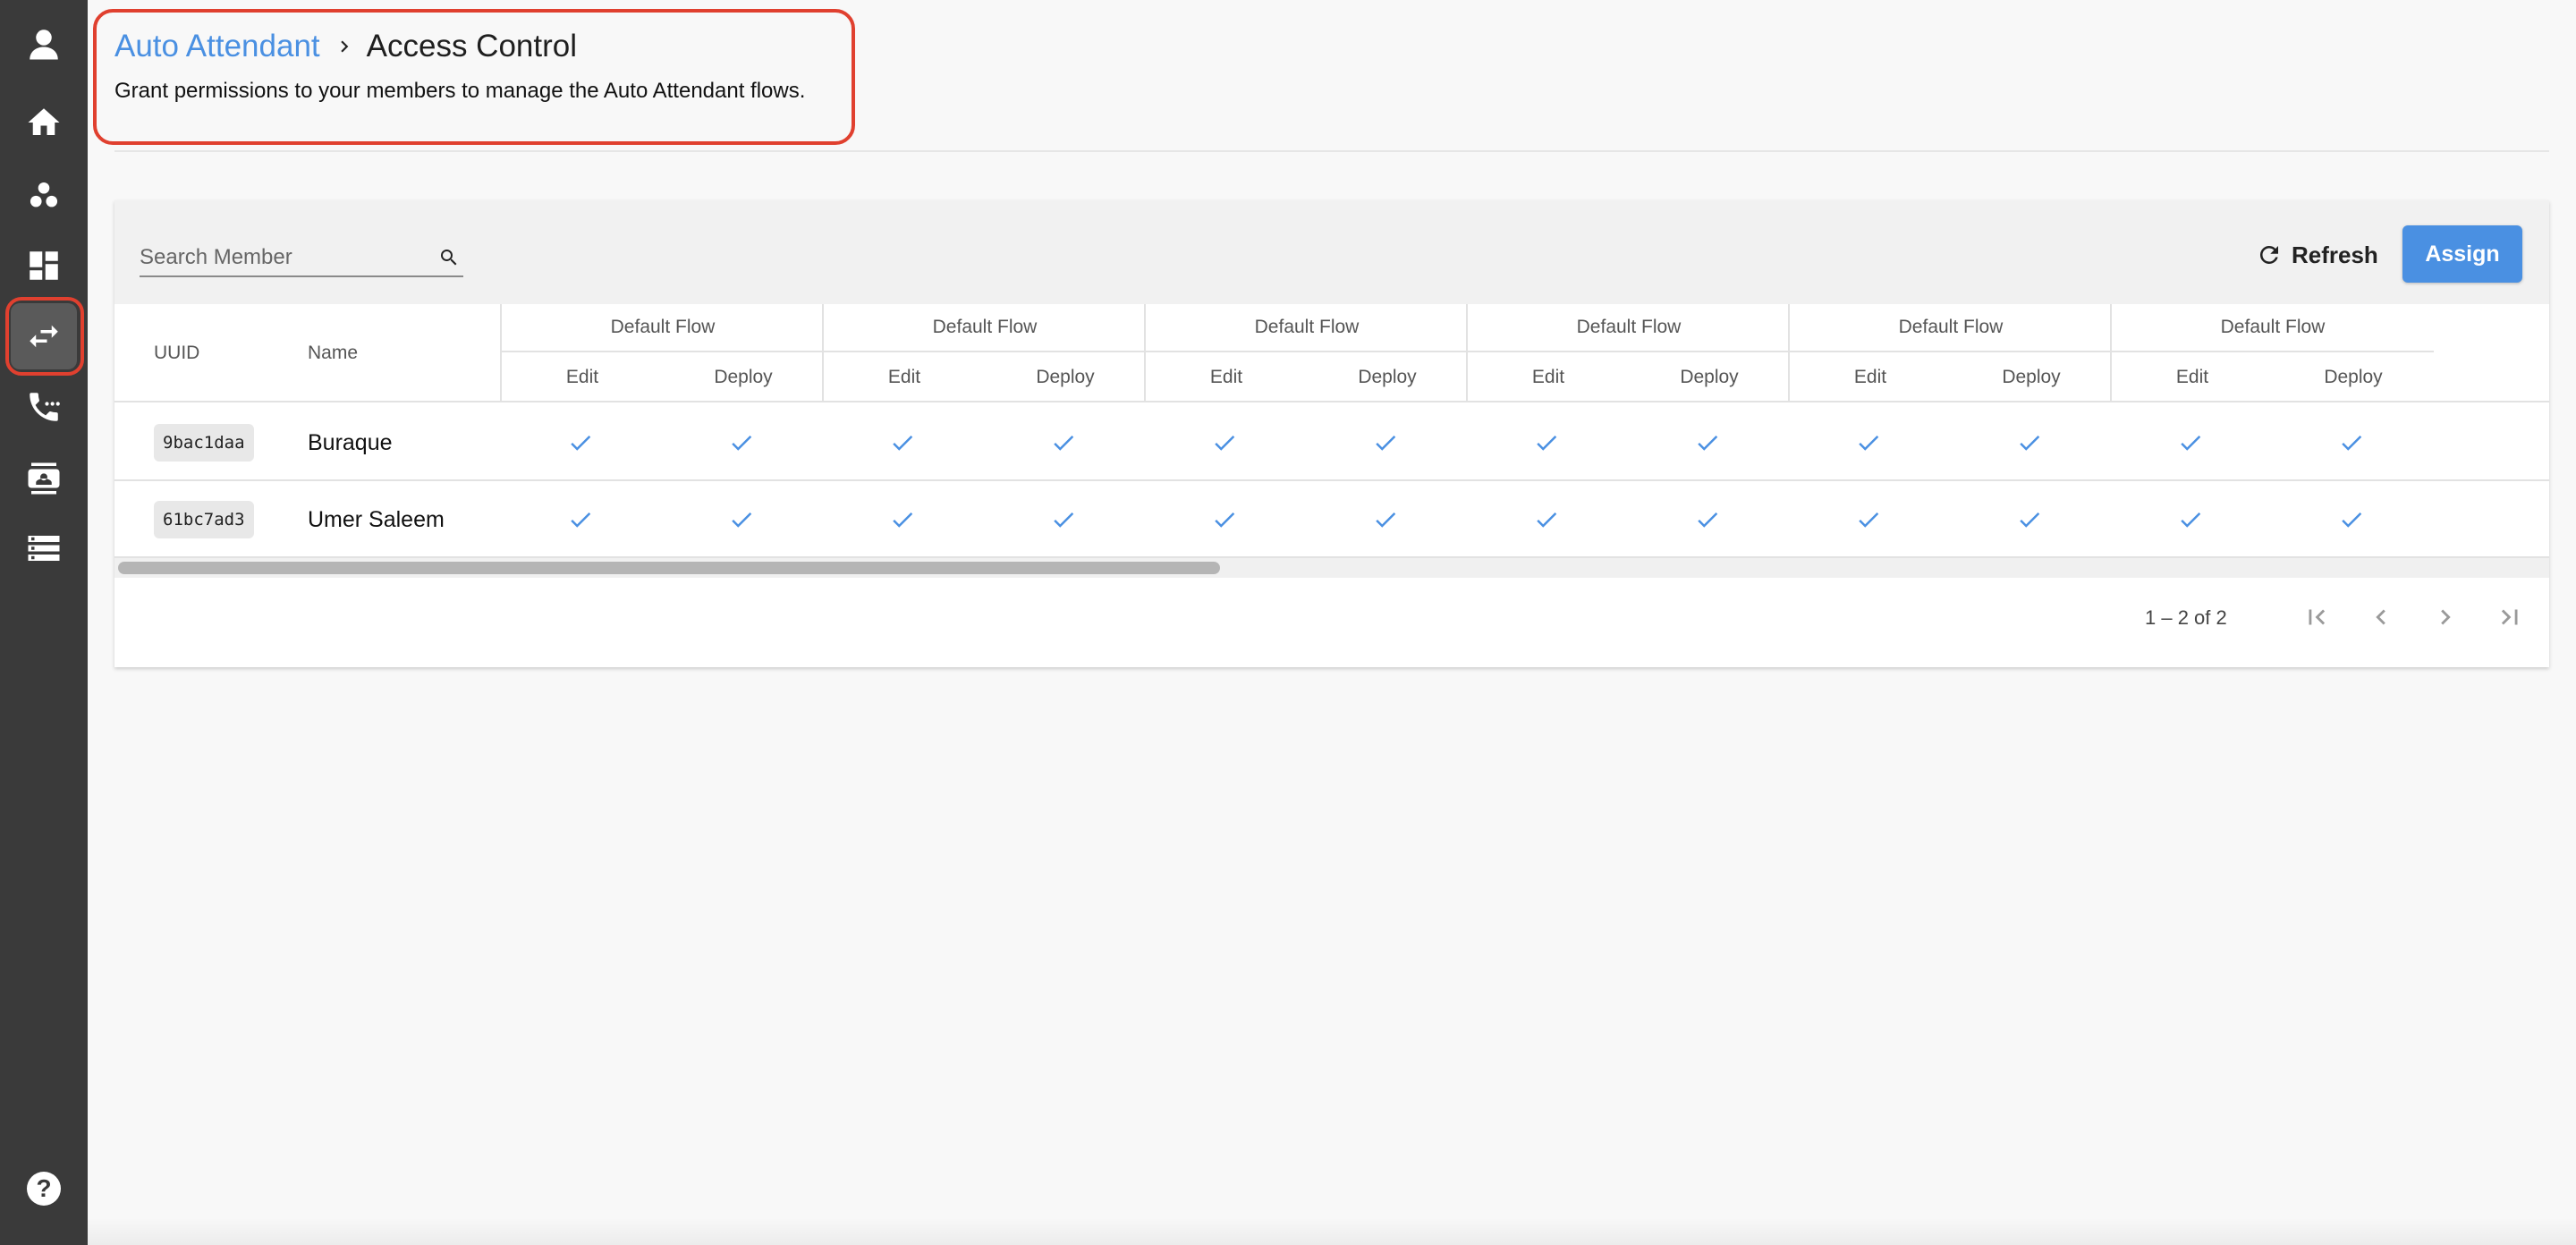 Image resolution: width=2576 pixels, height=1245 pixels. I want to click on refresh-button: Refresh, so click(2317, 255).